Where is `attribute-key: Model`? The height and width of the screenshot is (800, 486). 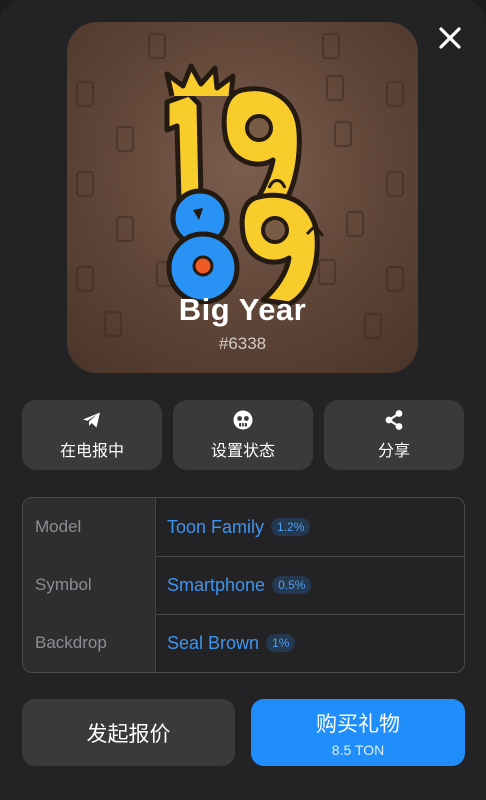 attribute-key: Model is located at coordinates (89, 527).